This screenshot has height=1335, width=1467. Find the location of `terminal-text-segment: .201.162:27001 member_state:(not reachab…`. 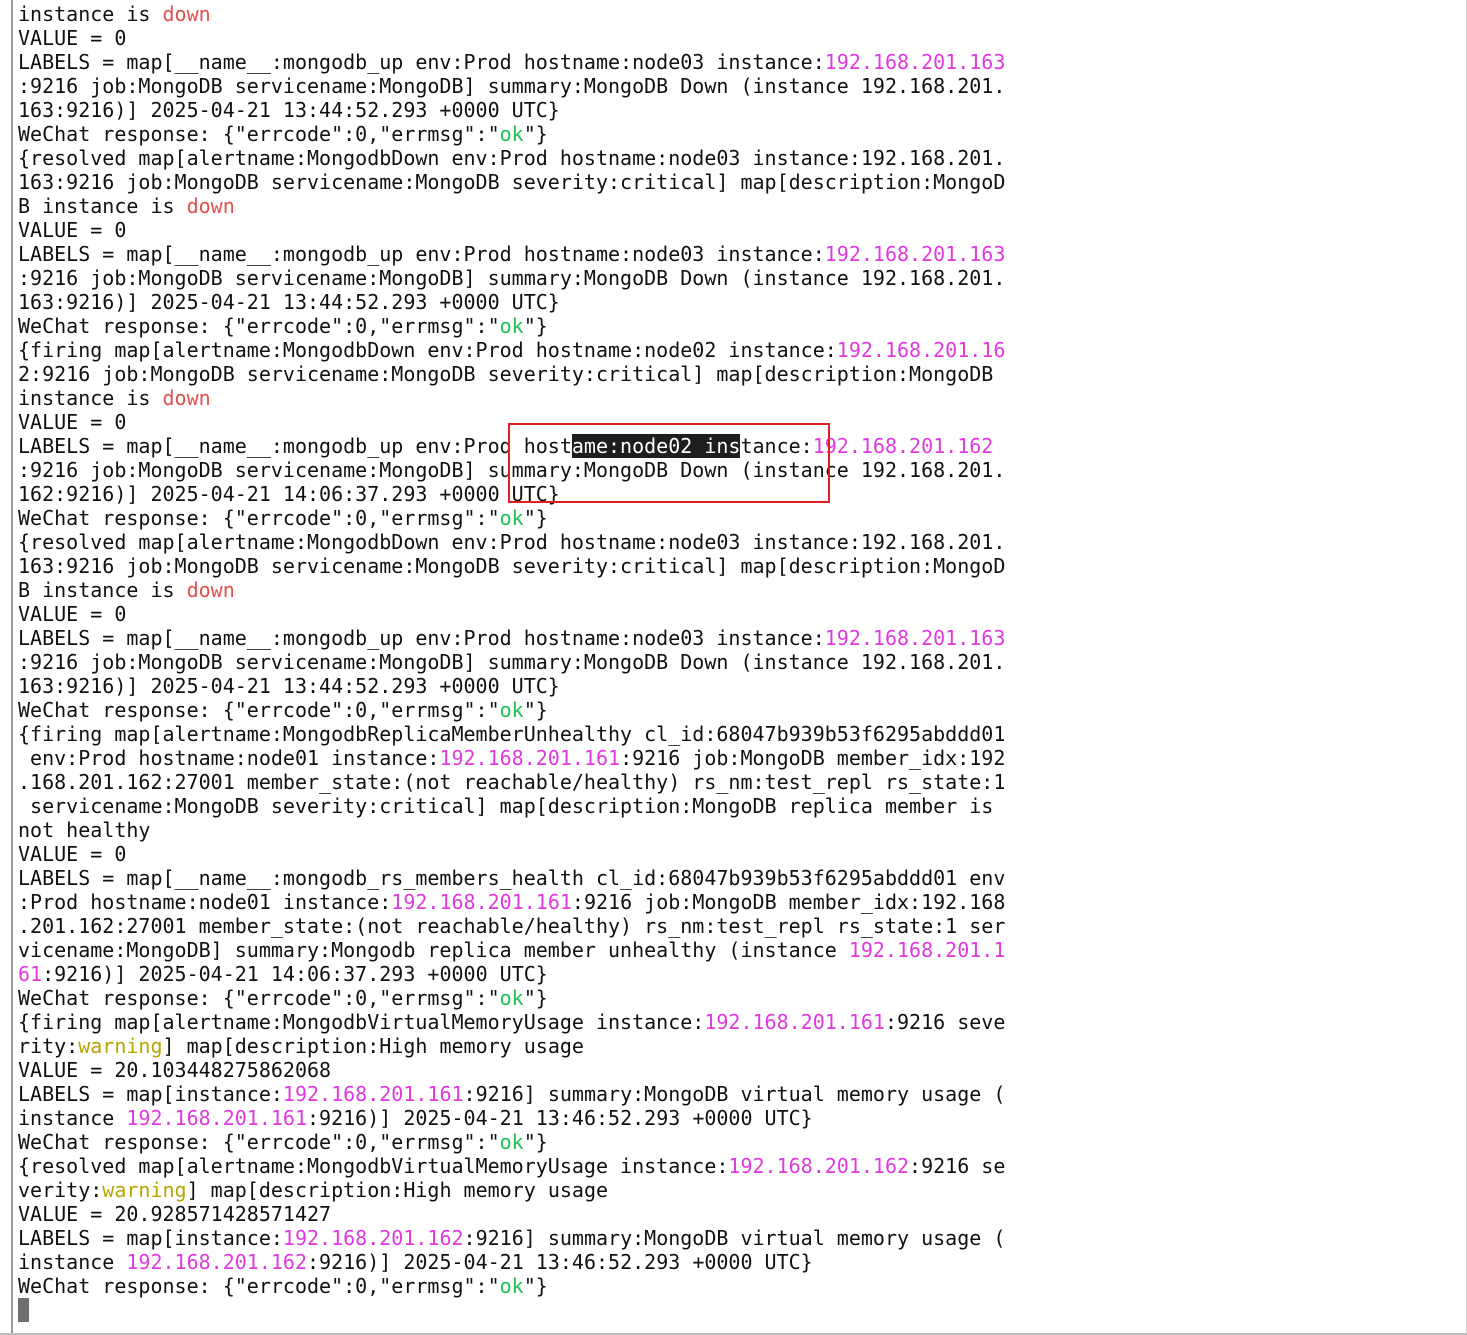

terminal-text-segment: .201.162:27001 member_state:(not reachab… is located at coordinates (512, 926).